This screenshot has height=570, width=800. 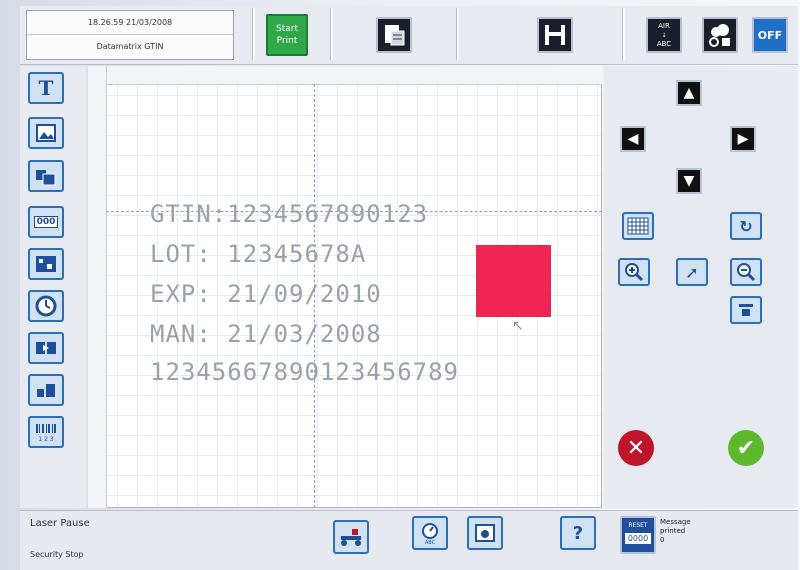 I want to click on selected-datamatrix-object, so click(x=513, y=281).